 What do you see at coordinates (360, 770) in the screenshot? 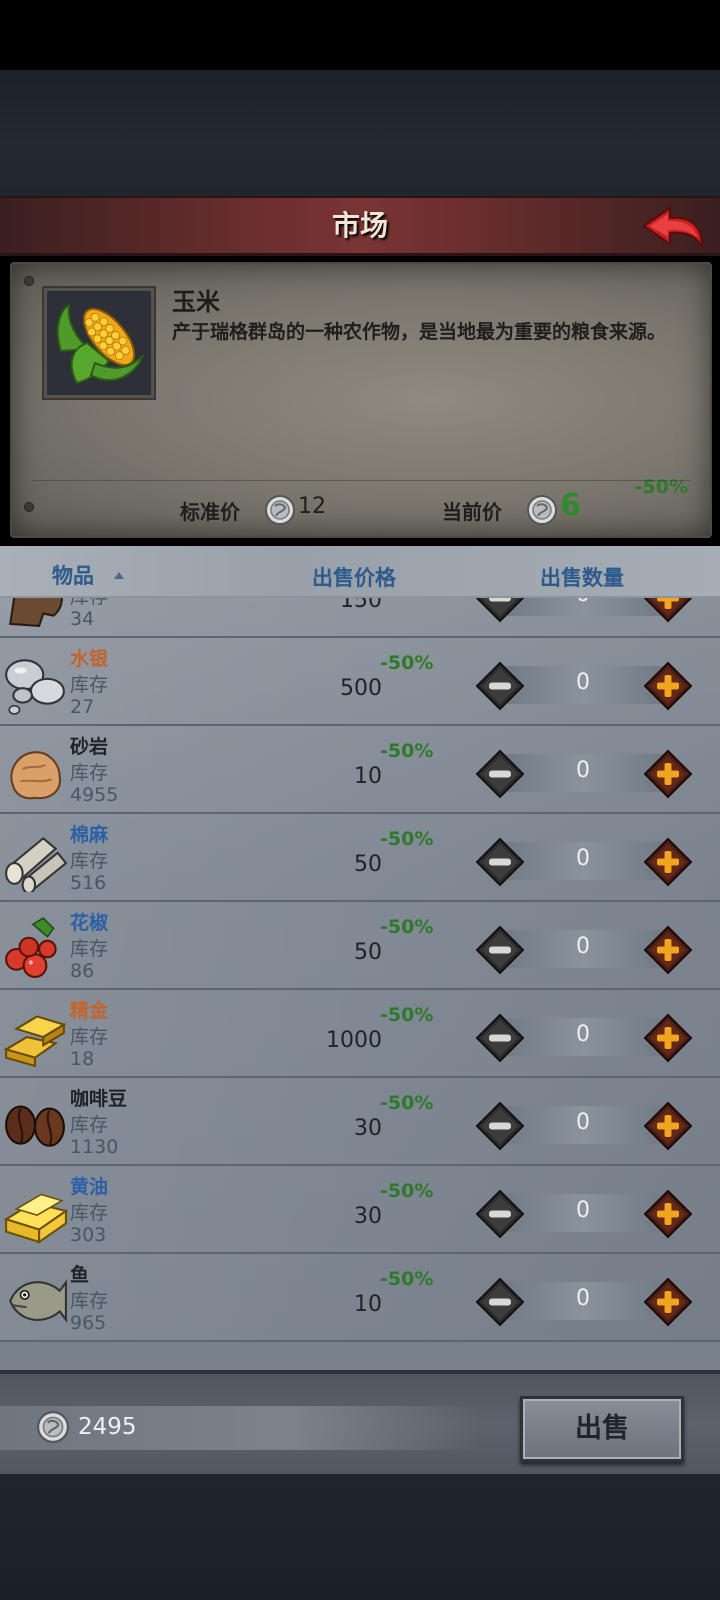
I see `table-row: 砂岩 库存 4955 -50% 10 0` at bounding box center [360, 770].